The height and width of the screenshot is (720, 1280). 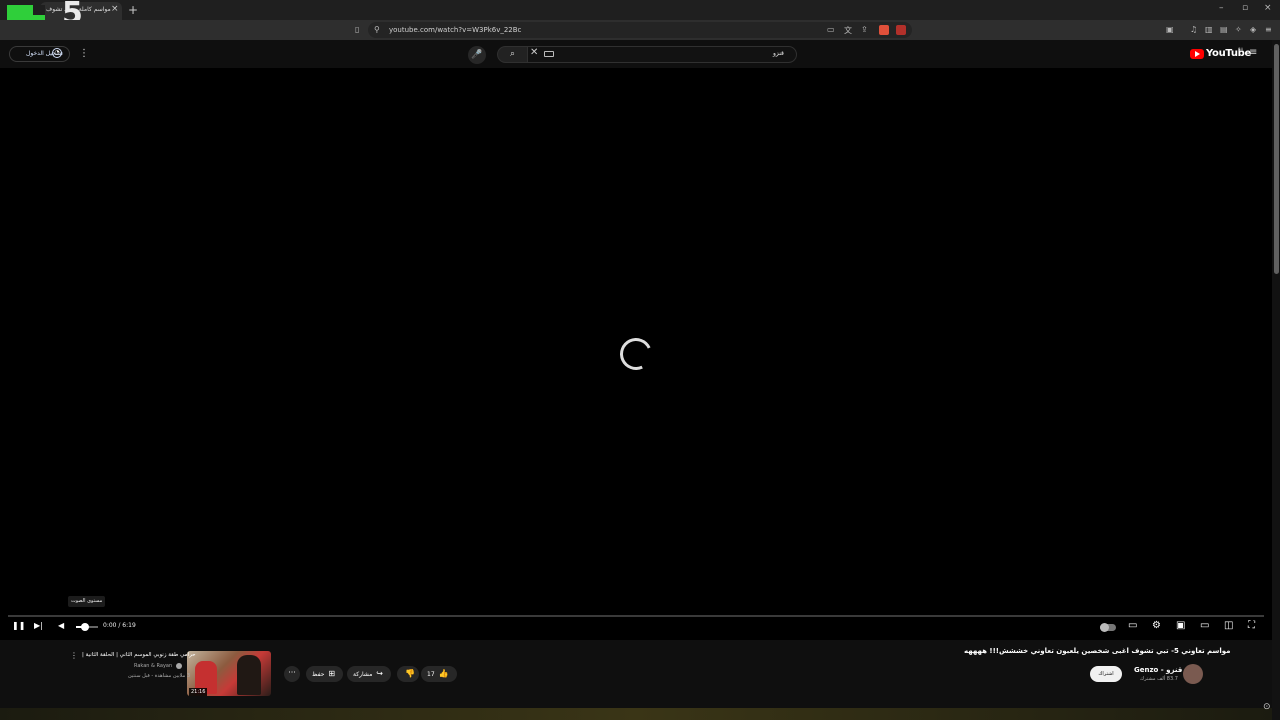 I want to click on wallet-icon: ▤, so click(x=1224, y=29).